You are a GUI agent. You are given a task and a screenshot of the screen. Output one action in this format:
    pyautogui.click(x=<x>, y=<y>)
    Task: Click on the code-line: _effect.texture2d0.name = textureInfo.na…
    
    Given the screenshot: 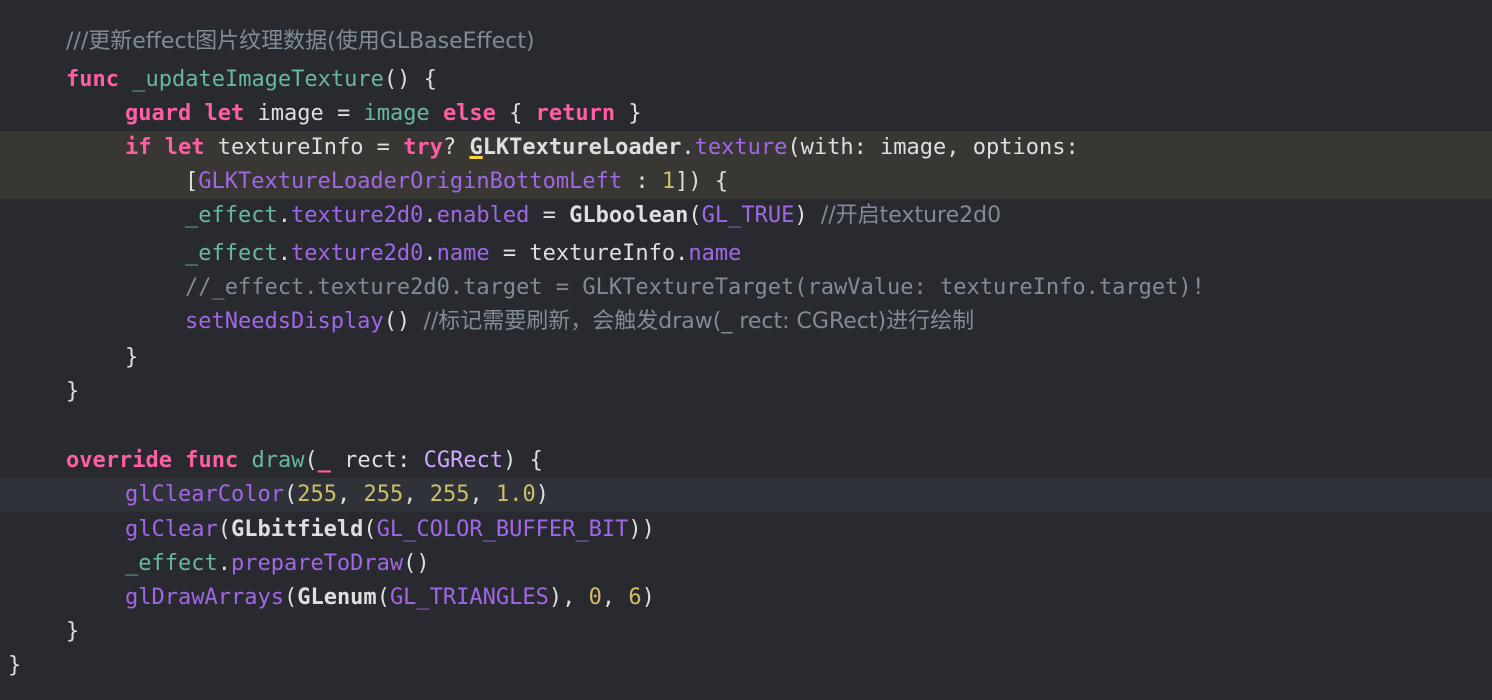 What is the action you would take?
    pyautogui.click(x=746, y=254)
    